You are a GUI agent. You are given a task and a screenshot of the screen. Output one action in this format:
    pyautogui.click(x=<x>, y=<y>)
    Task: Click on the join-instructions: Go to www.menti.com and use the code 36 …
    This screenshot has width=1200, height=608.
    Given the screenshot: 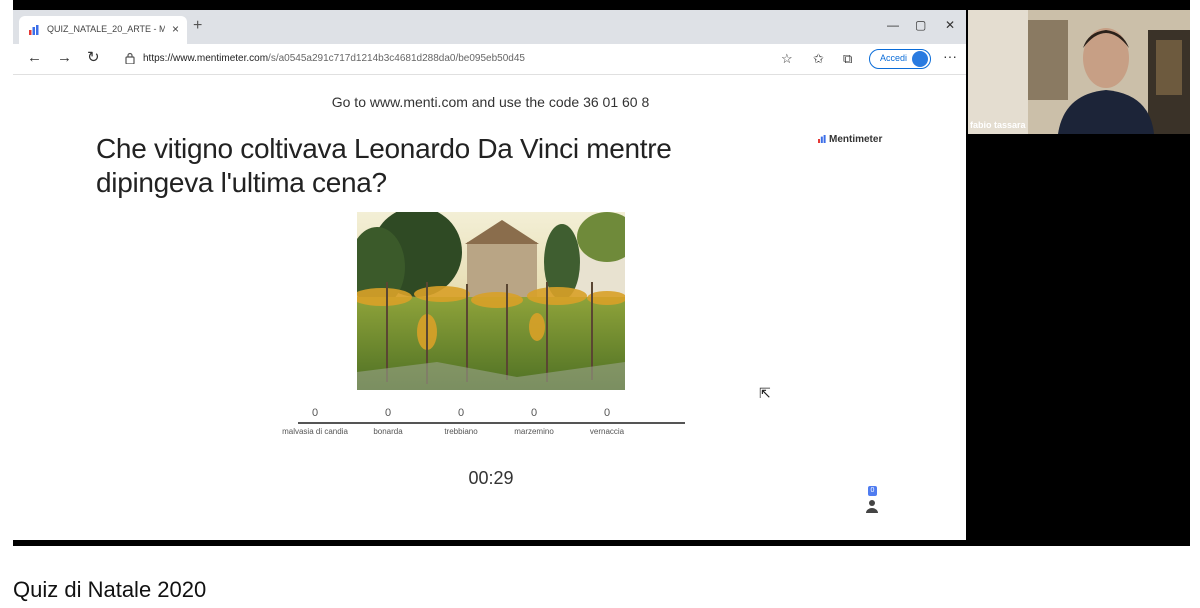 What is the action you would take?
    pyautogui.click(x=490, y=102)
    